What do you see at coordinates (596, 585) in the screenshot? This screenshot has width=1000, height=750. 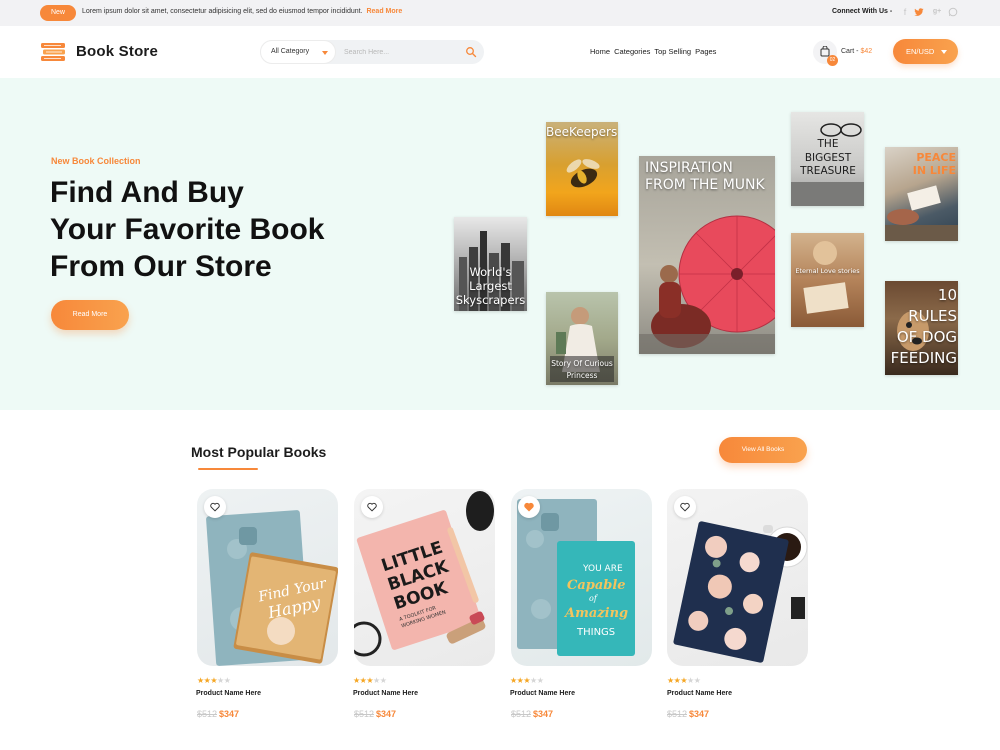 I see `svg-text: Capable` at bounding box center [596, 585].